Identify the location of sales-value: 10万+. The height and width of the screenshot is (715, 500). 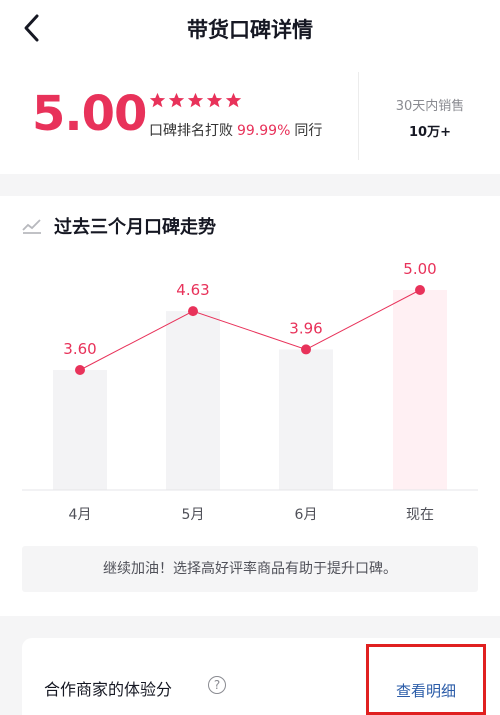
(430, 132).